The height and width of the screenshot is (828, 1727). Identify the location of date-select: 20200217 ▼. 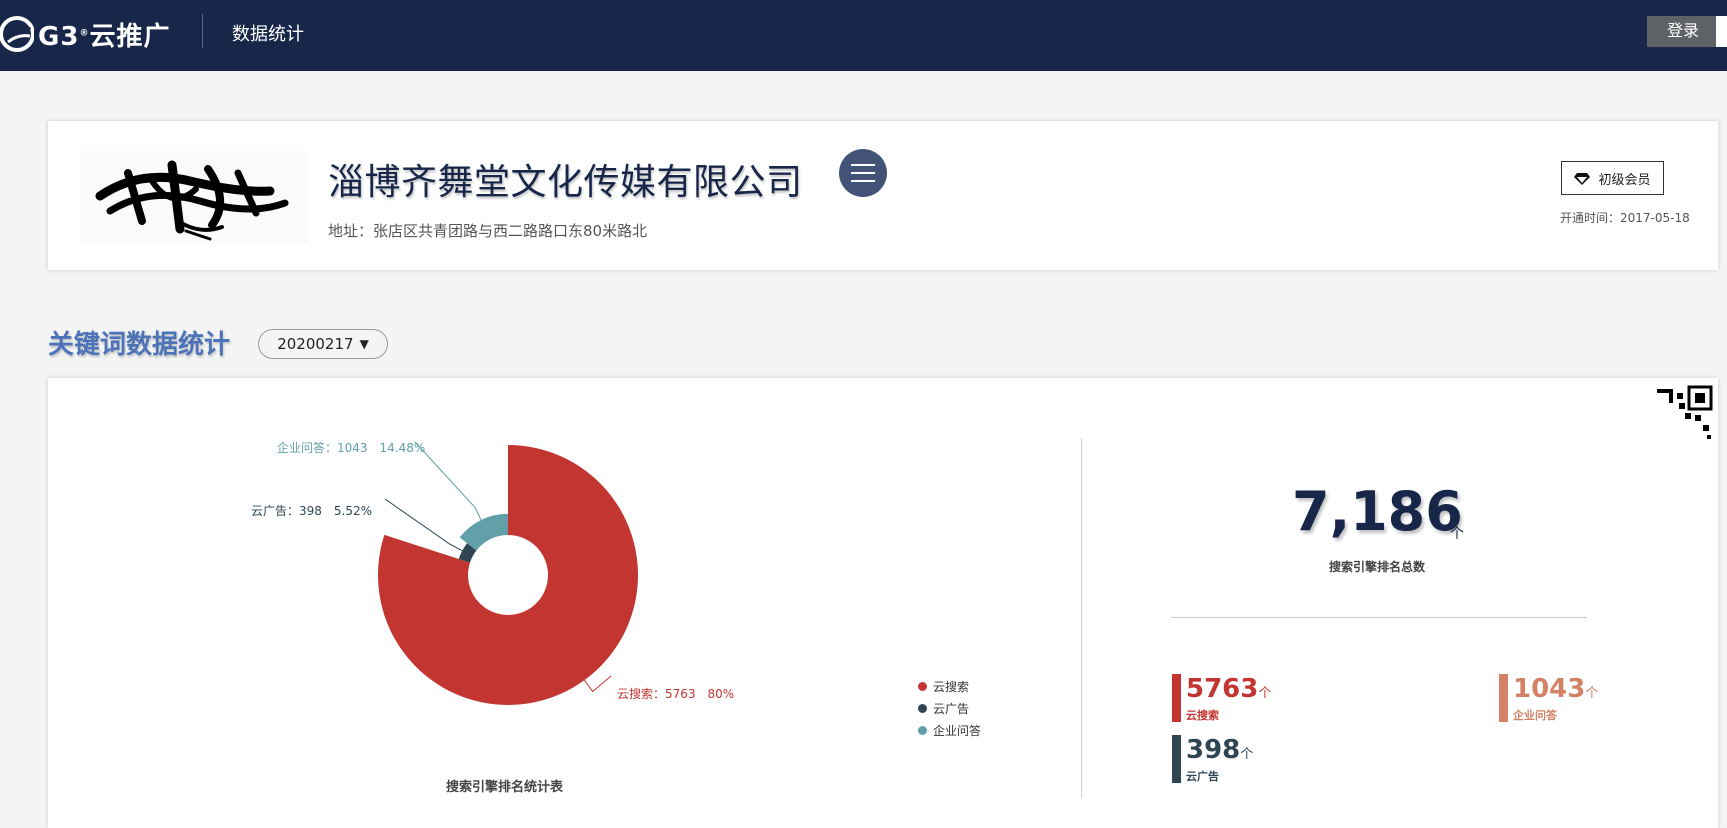
(323, 344).